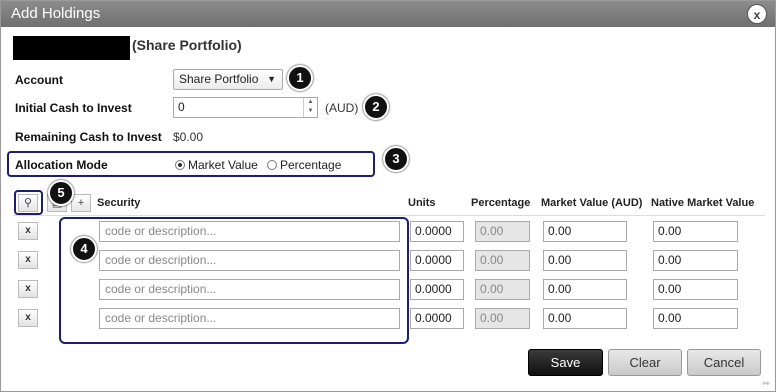 The image size is (776, 392). Describe the element at coordinates (592, 203) in the screenshot. I see `col-market-value: Market Value (AUD)` at that location.